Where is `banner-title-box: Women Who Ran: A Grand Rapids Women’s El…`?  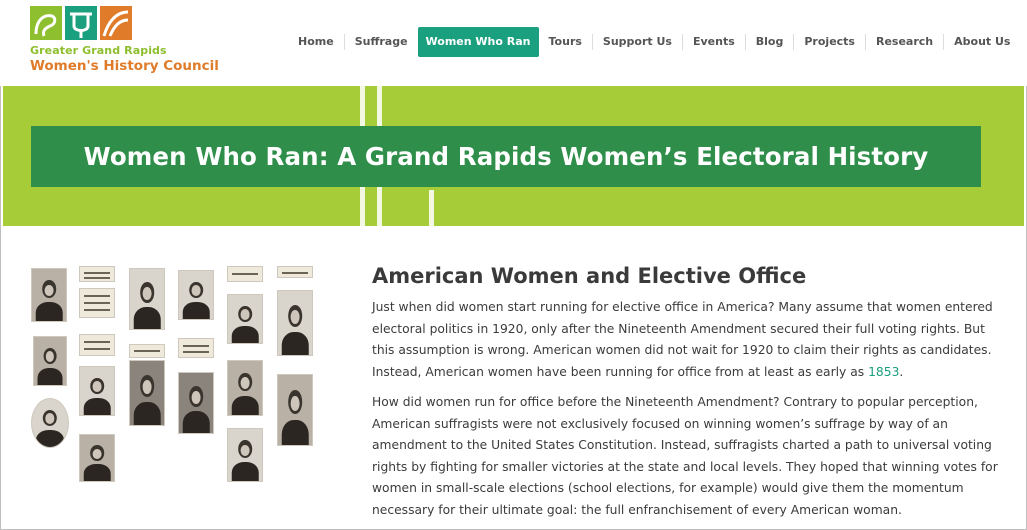 banner-title-box: Women Who Ran: A Grand Rapids Women’s El… is located at coordinates (506, 156).